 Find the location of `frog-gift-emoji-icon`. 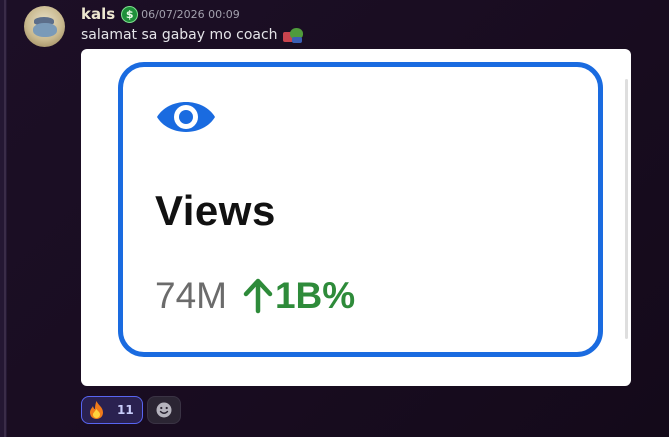

frog-gift-emoji-icon is located at coordinates (293, 35).